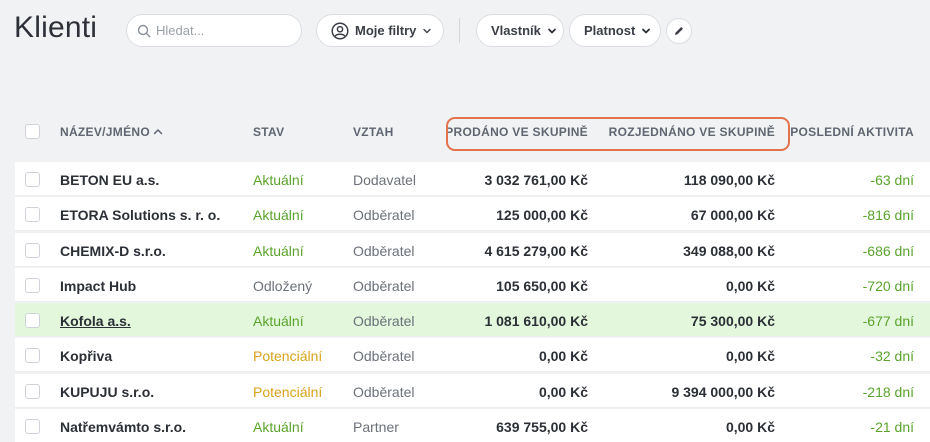  What do you see at coordinates (158, 132) in the screenshot?
I see `sort-ascending-icon` at bounding box center [158, 132].